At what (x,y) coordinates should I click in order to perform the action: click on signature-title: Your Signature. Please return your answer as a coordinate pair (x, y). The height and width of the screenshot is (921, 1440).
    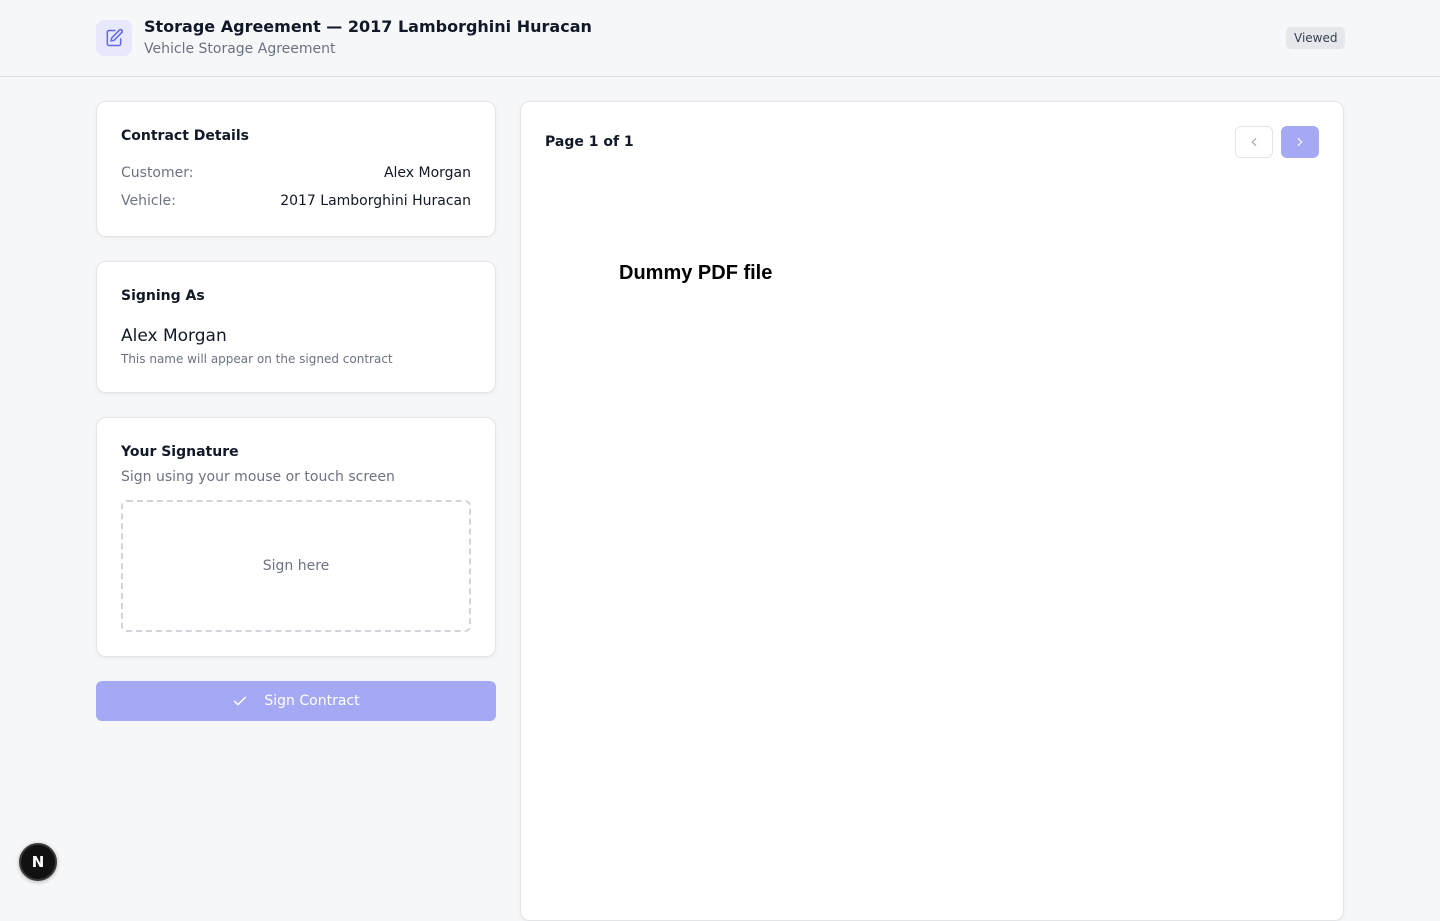
    Looking at the image, I should click on (180, 452).